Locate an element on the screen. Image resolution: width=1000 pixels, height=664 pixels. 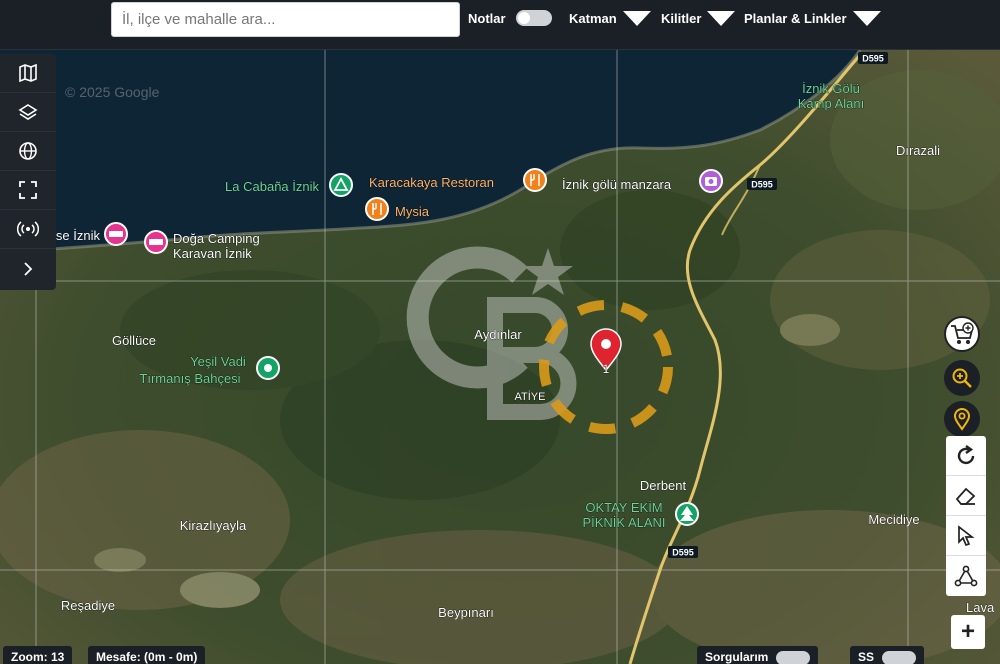
plans-dropdown: Planlar & Linkler is located at coordinates (812, 18).